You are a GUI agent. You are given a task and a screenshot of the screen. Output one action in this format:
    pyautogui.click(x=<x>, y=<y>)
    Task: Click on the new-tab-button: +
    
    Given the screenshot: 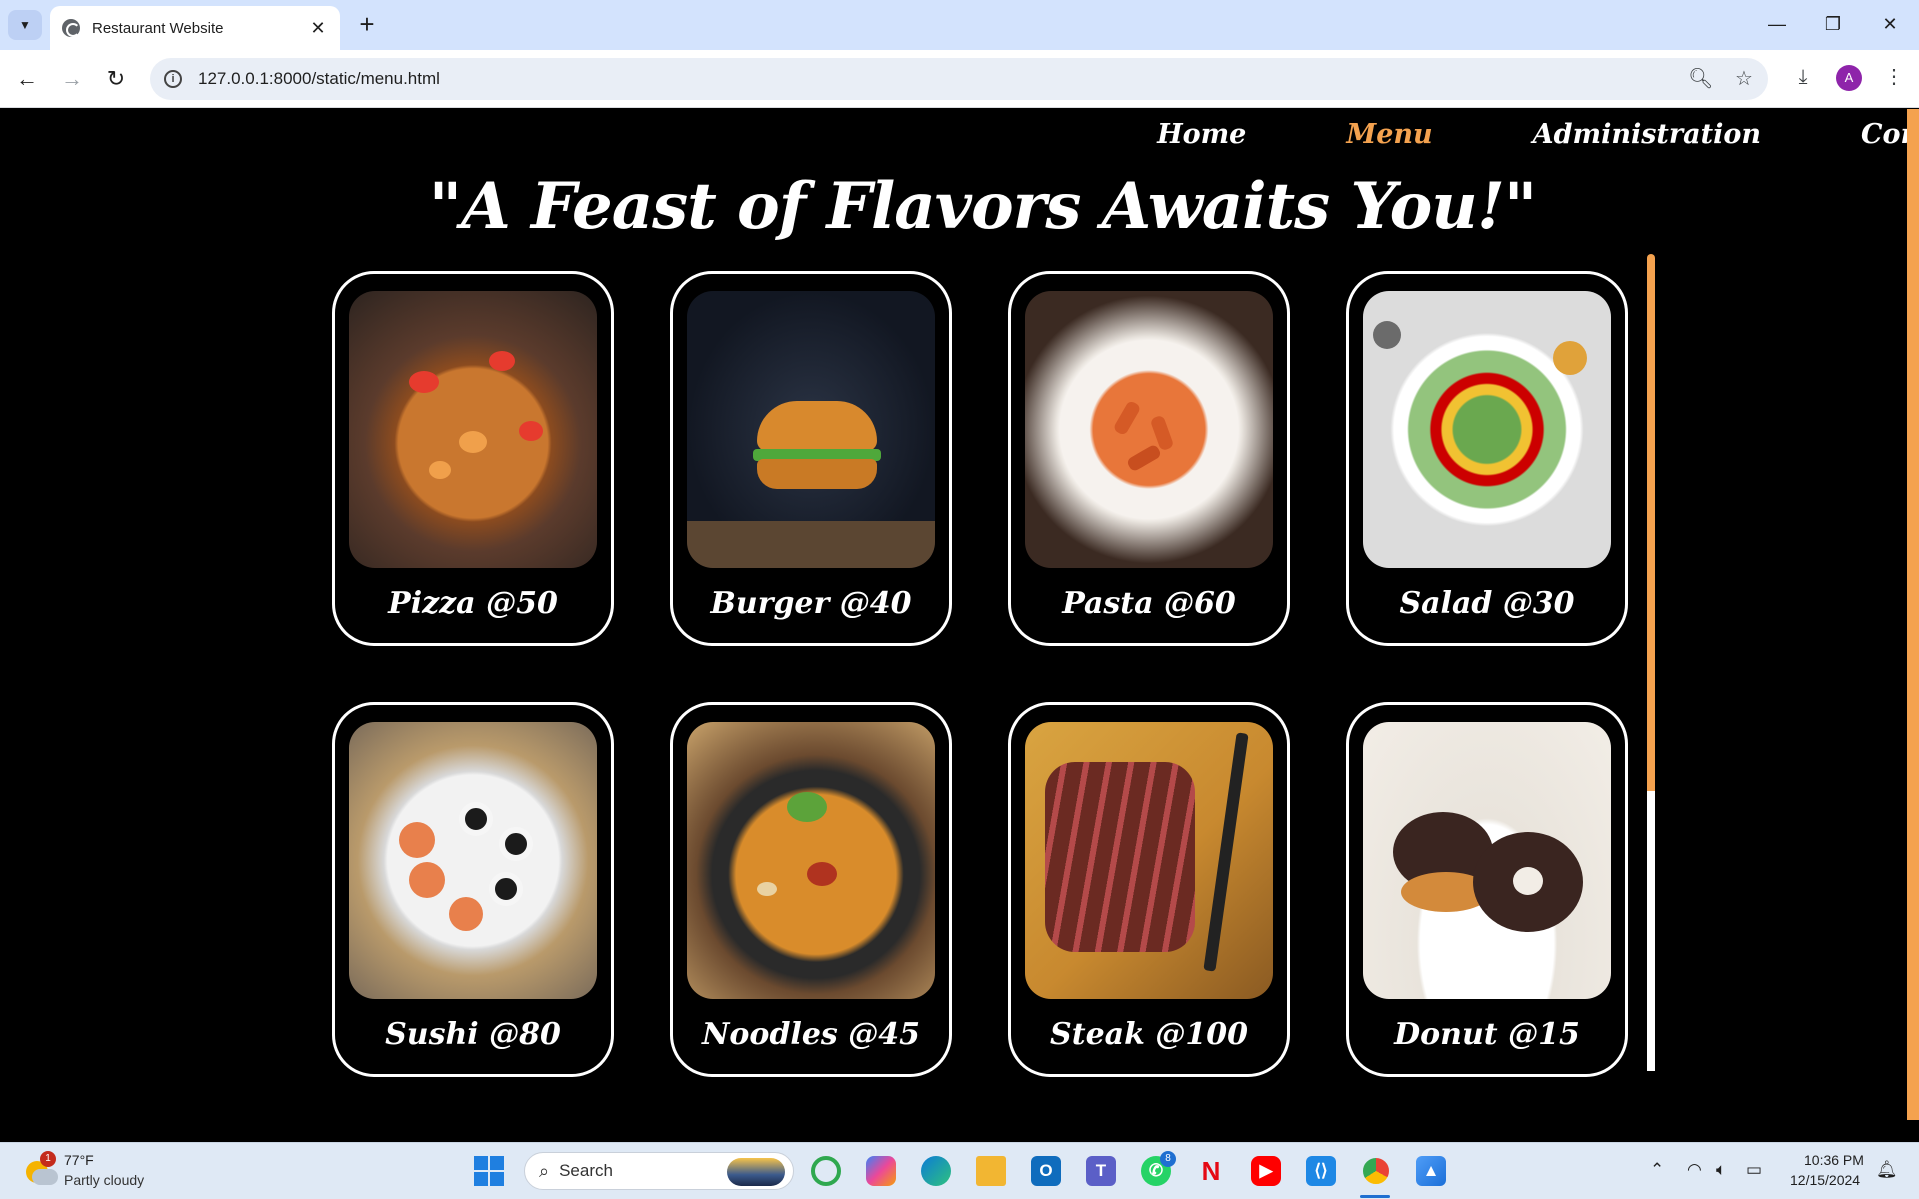 What is the action you would take?
    pyautogui.click(x=367, y=25)
    